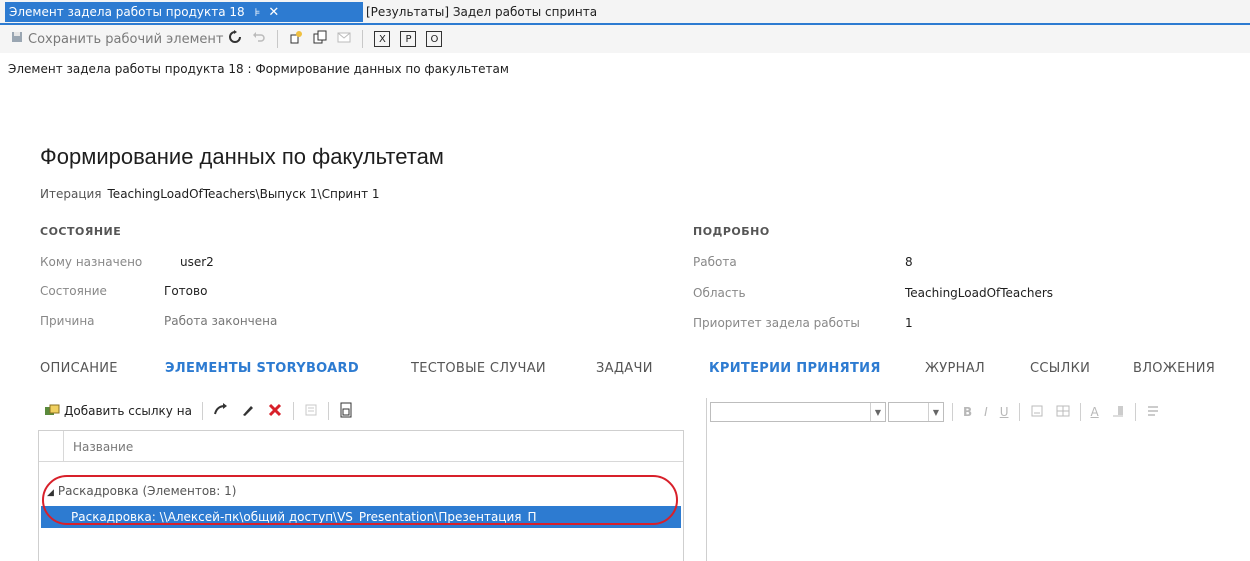 Image resolution: width=1250 pixels, height=561 pixels. I want to click on tab-description: ОПИСАНИЕ, so click(79, 368).